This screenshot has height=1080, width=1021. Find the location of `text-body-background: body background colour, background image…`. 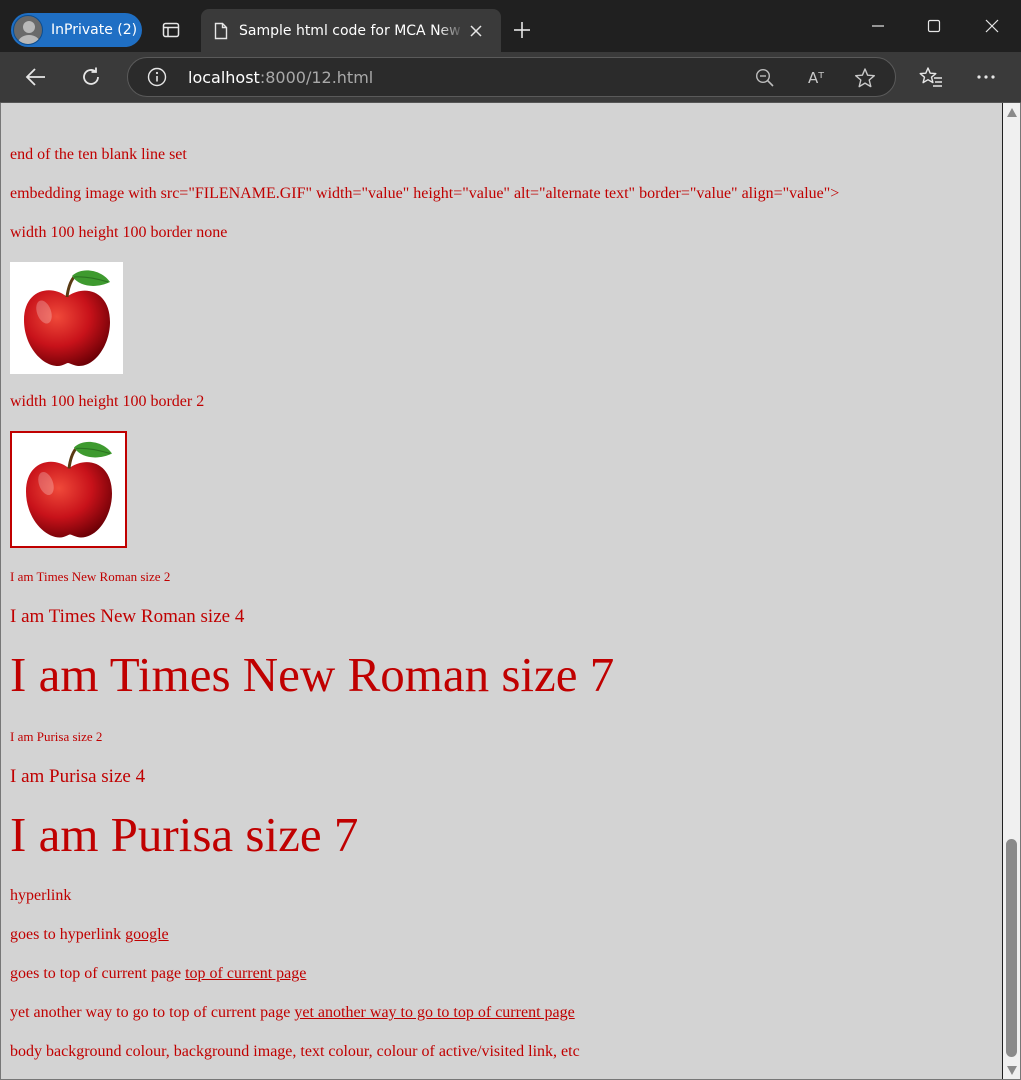

text-body-background: body background colour, background image… is located at coordinates (295, 1051).